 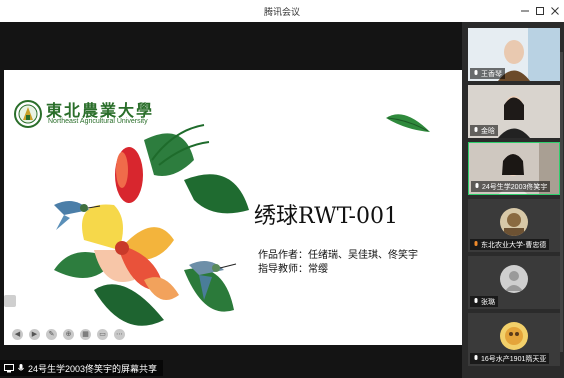 I want to click on zoom-icon: ⊕, so click(x=68, y=334).